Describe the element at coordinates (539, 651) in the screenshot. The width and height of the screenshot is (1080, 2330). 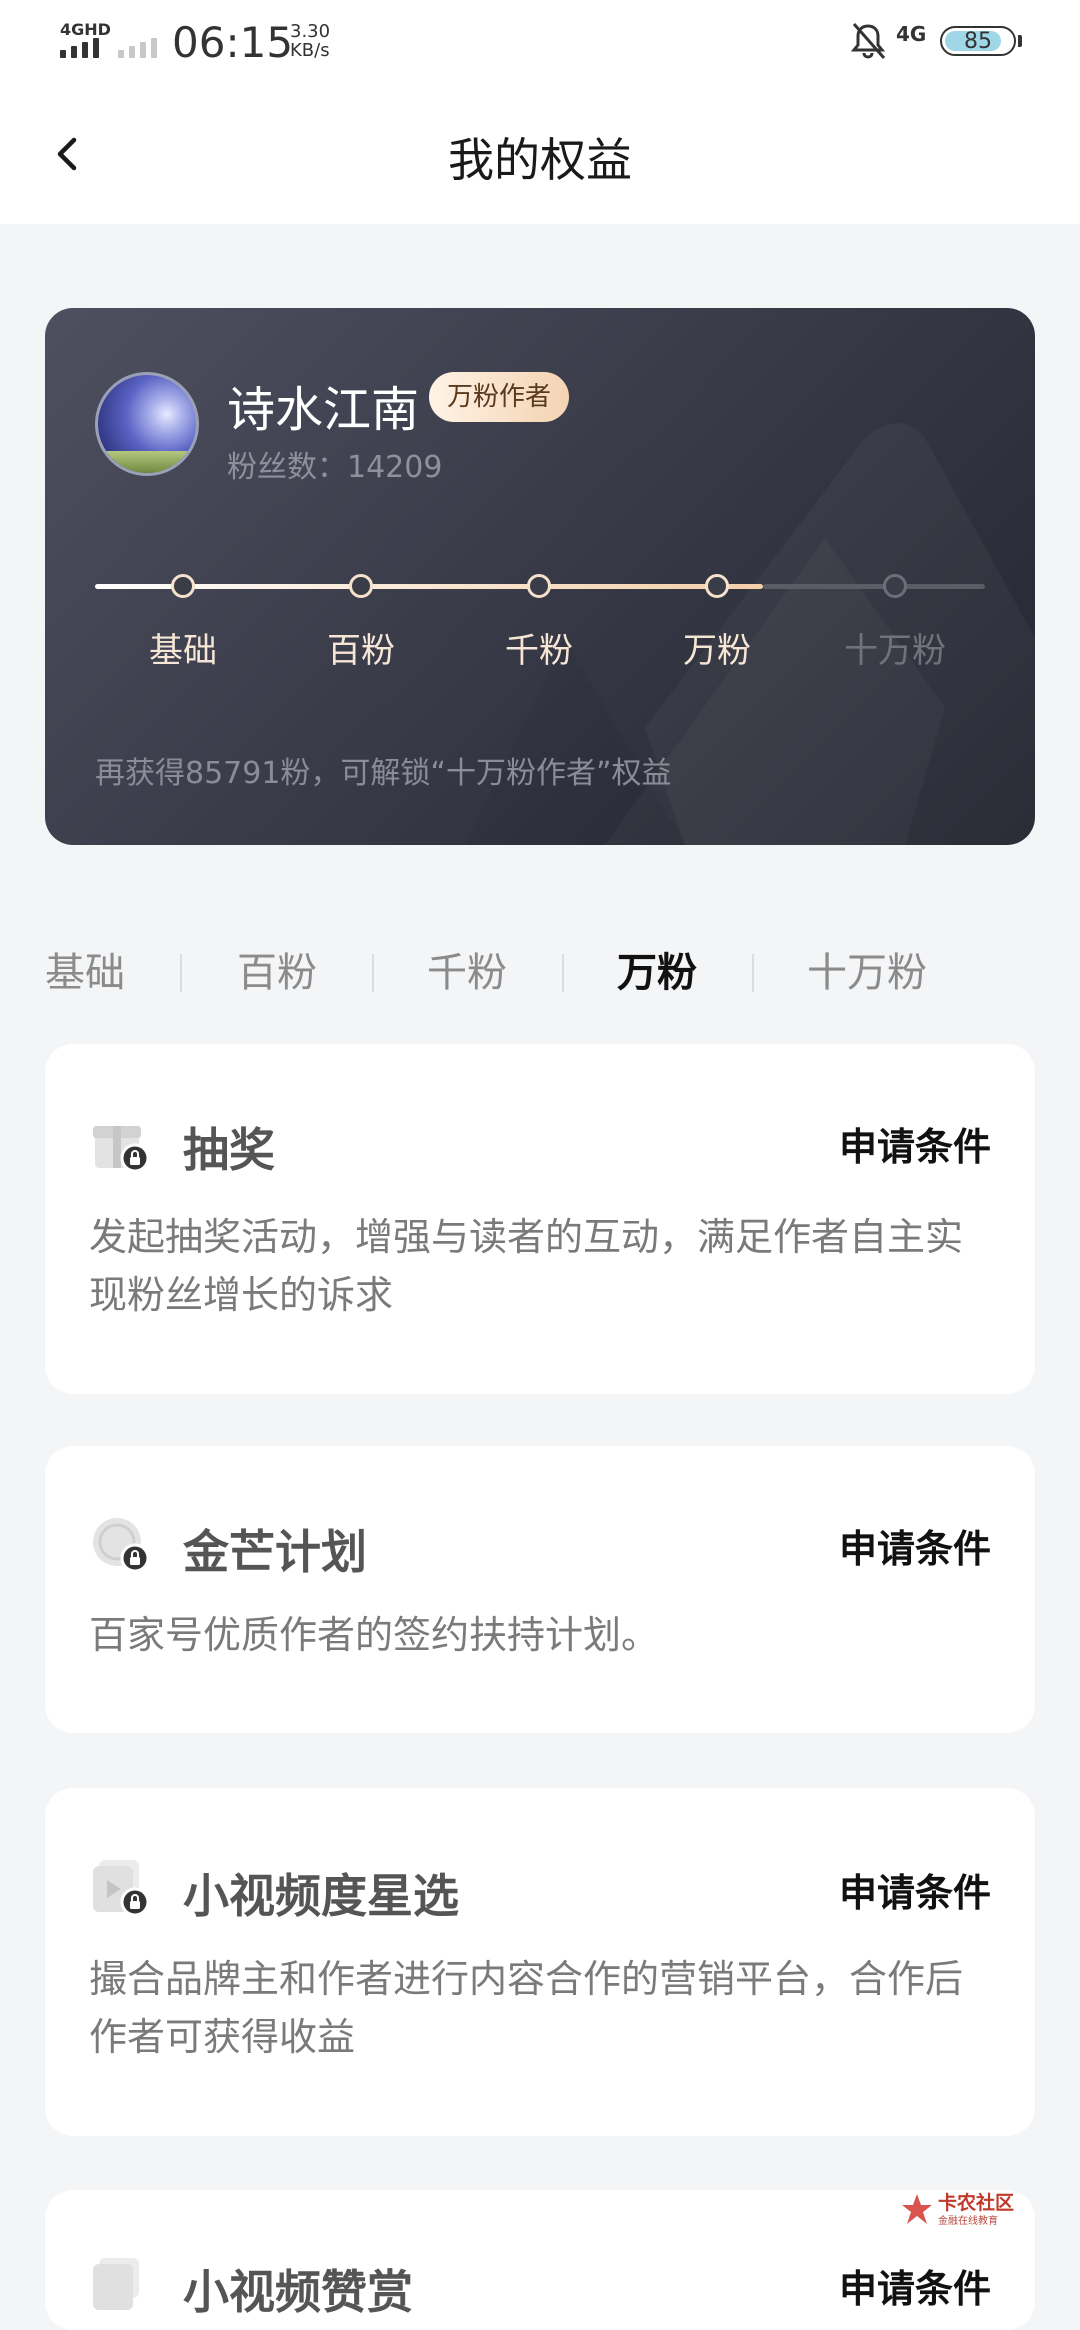
I see `level-label: 千粉` at that location.